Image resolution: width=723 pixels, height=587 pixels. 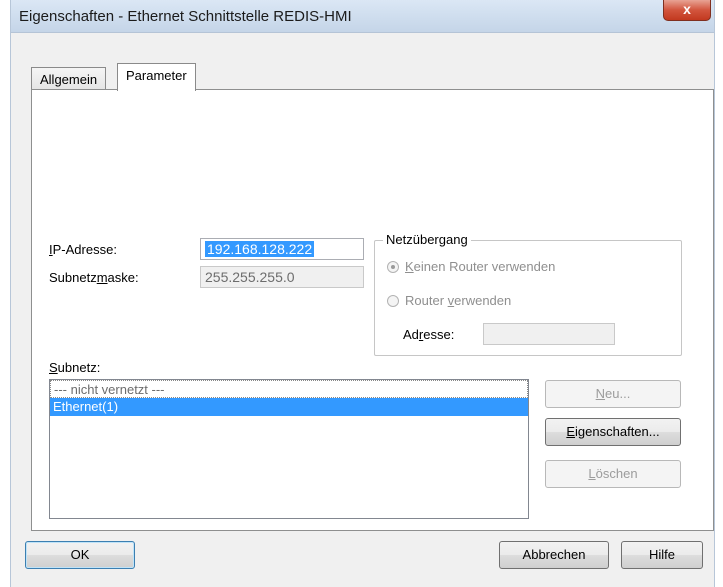 I want to click on cancel-button: Abbrechen, so click(x=554, y=555).